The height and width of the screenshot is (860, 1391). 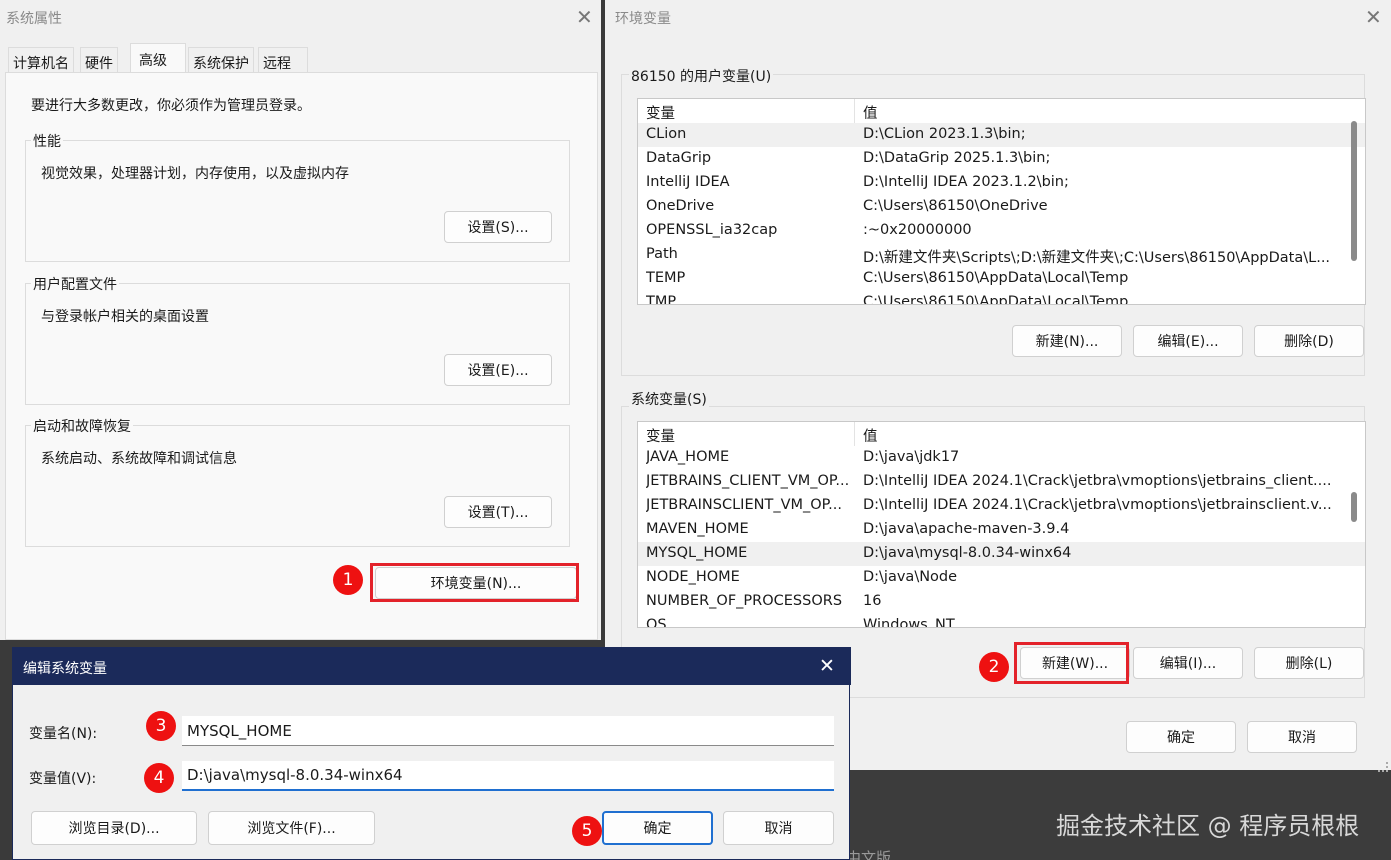 I want to click on system-delete-button: 删除(L), so click(x=1309, y=663).